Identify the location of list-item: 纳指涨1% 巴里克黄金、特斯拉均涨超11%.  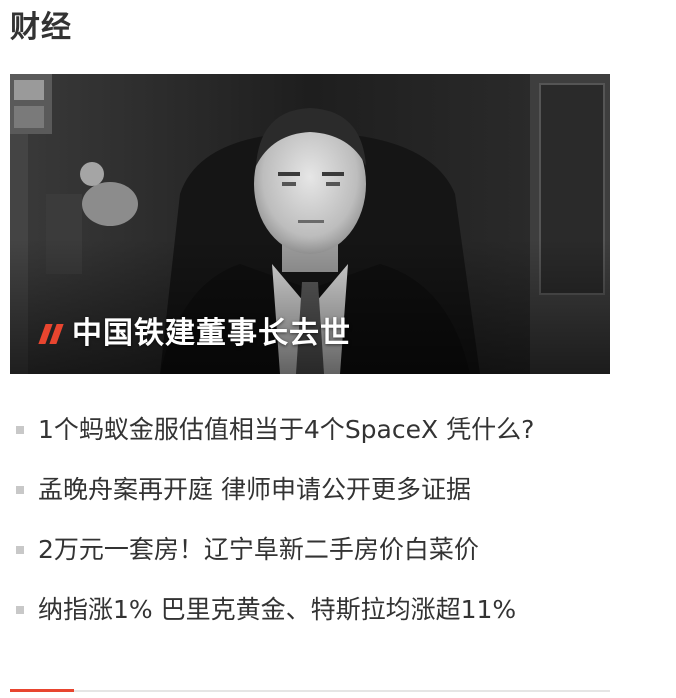
(330, 610).